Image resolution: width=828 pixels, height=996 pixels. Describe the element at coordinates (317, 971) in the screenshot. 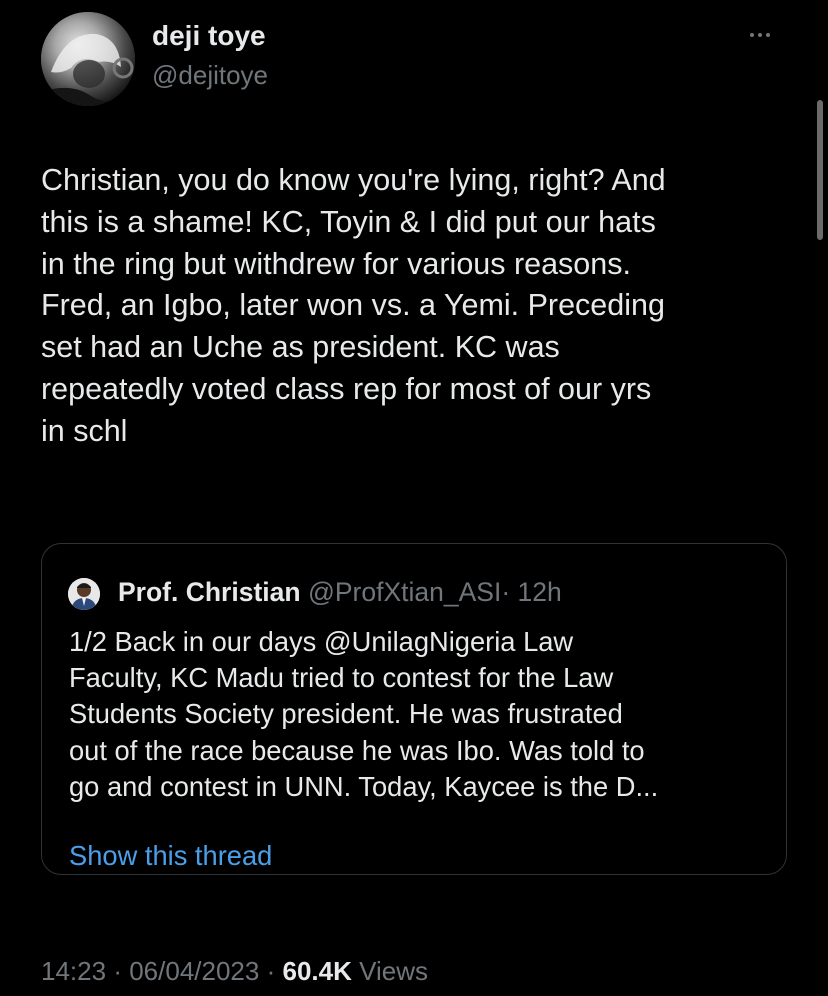

I see `views-count: 60.4K` at that location.